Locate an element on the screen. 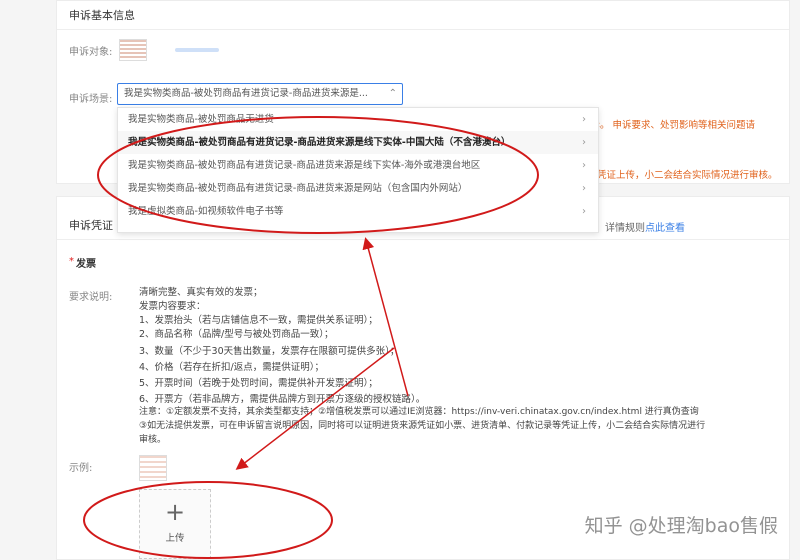  invoice-label: 发票 is located at coordinates (86, 264).